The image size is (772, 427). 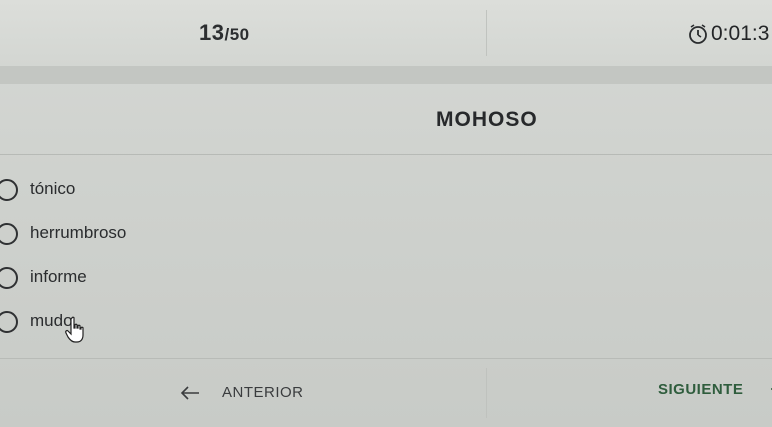 I want to click on next-button: SIGUIENTE, so click(x=715, y=389).